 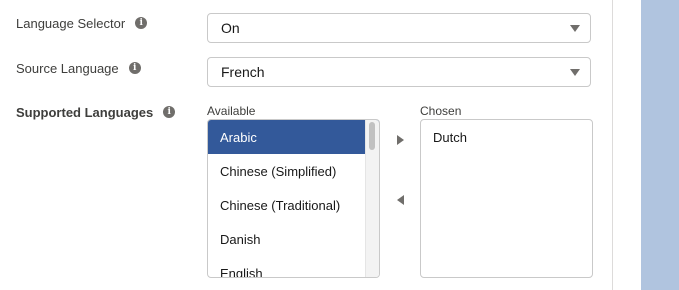 I want to click on scroll-thumb, so click(x=372, y=136).